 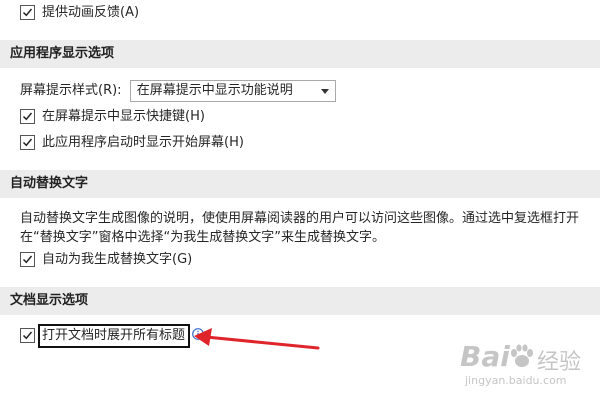 I want to click on watermark-brand-left: Bai, so click(x=485, y=356).